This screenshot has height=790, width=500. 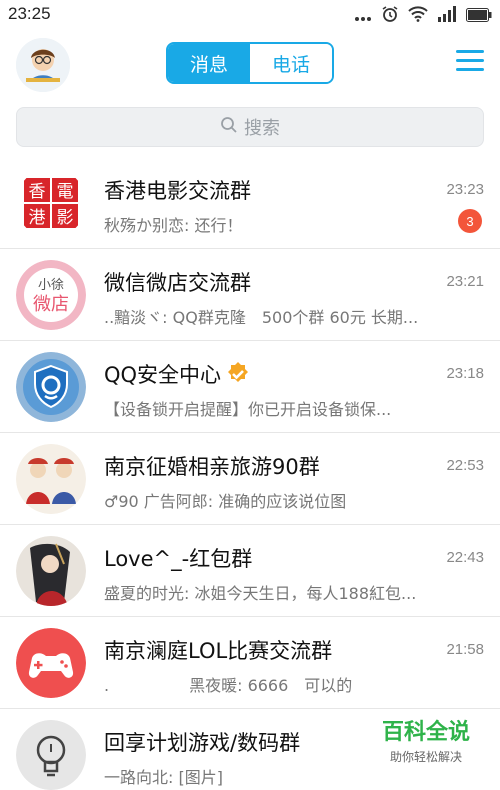 What do you see at coordinates (37, 218) in the screenshot?
I see `svg-text: 港` at bounding box center [37, 218].